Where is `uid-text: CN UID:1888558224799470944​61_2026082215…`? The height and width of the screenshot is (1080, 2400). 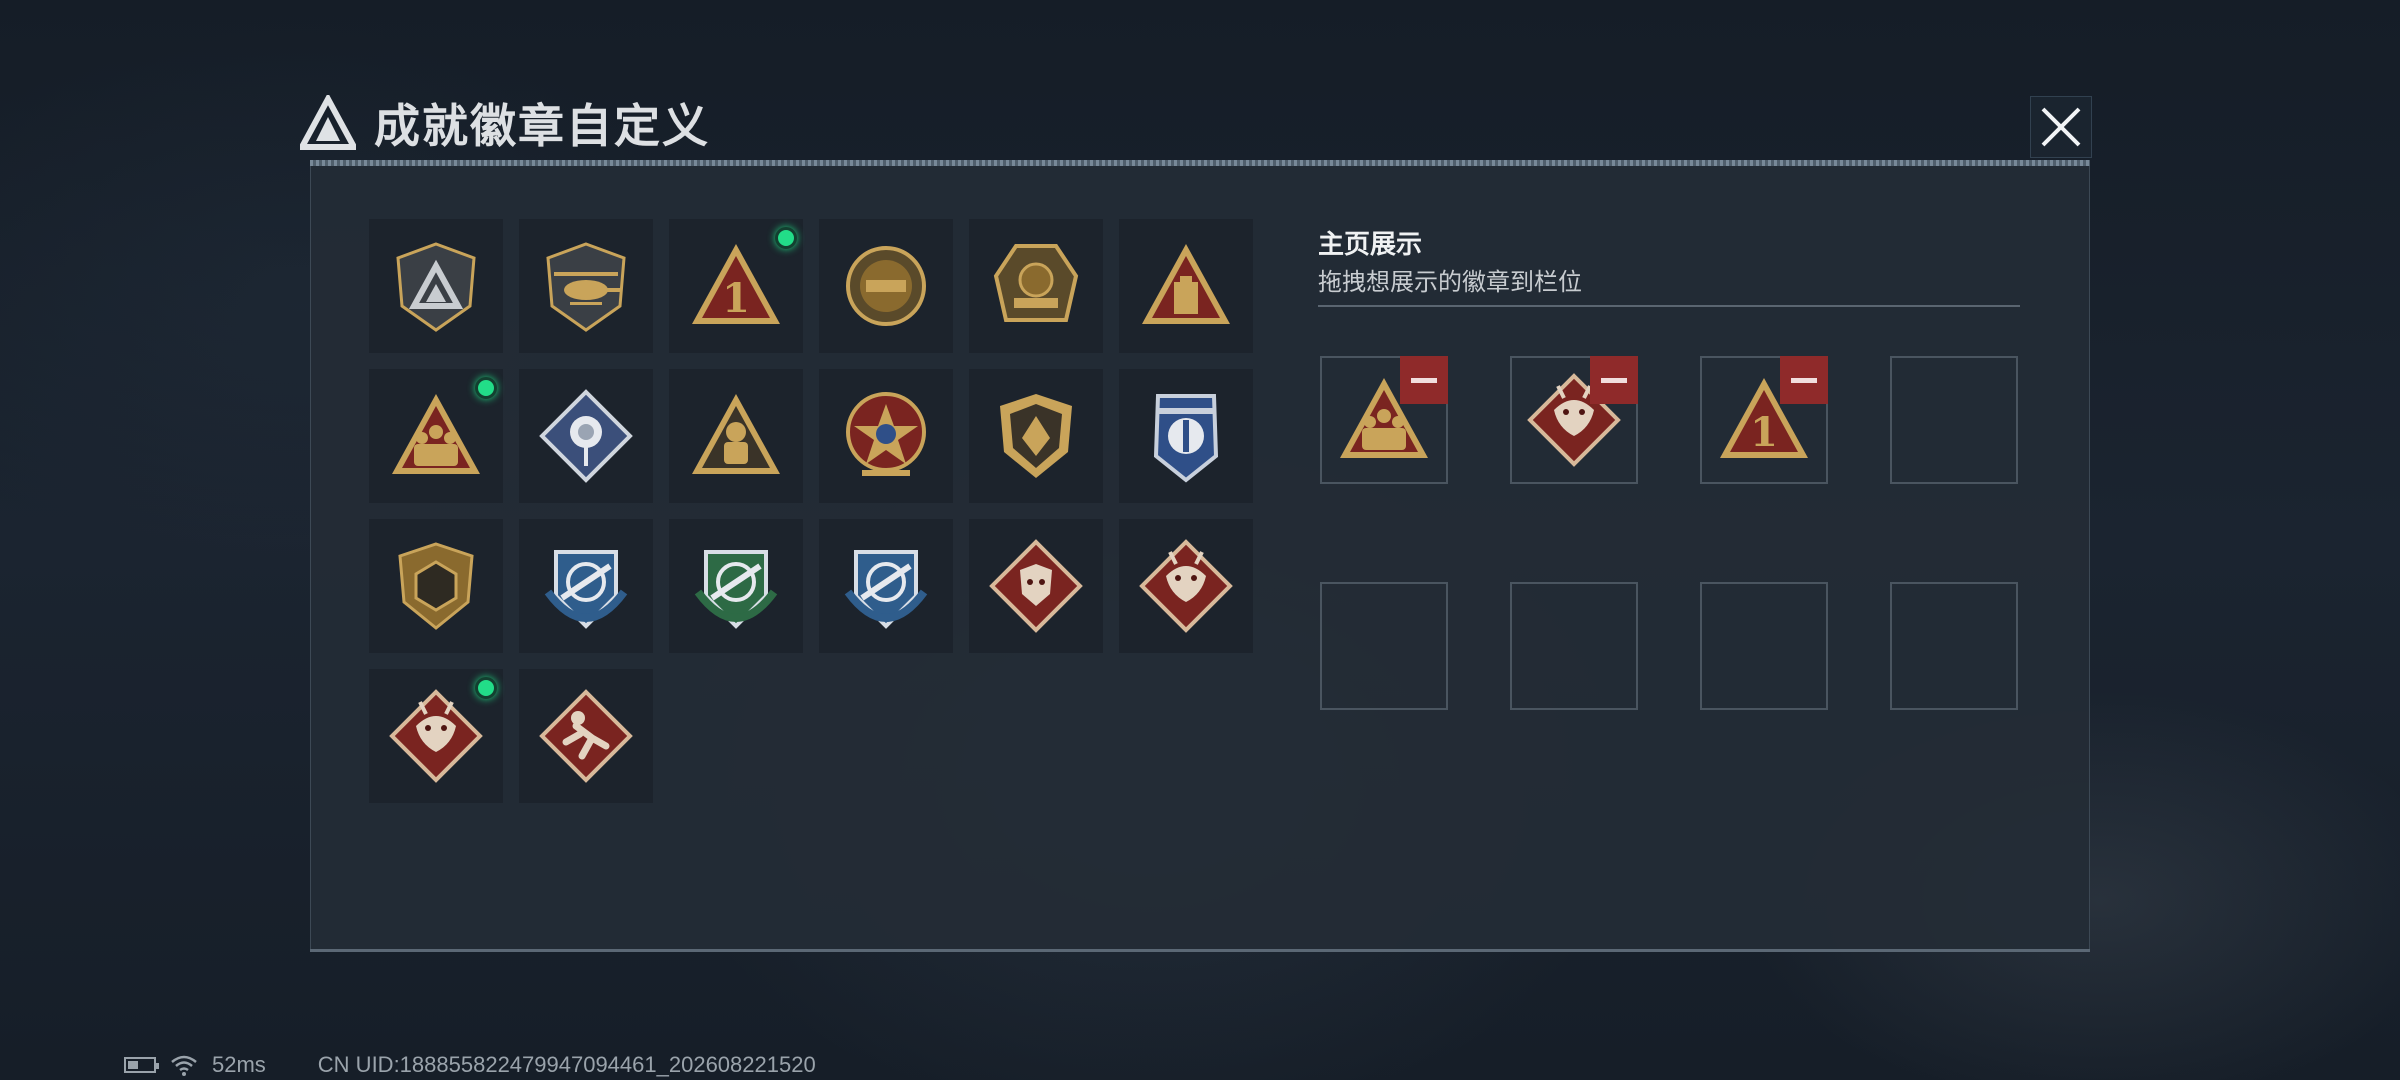 uid-text: CN UID:1888558224799470944​61_2026082215… is located at coordinates (566, 1064).